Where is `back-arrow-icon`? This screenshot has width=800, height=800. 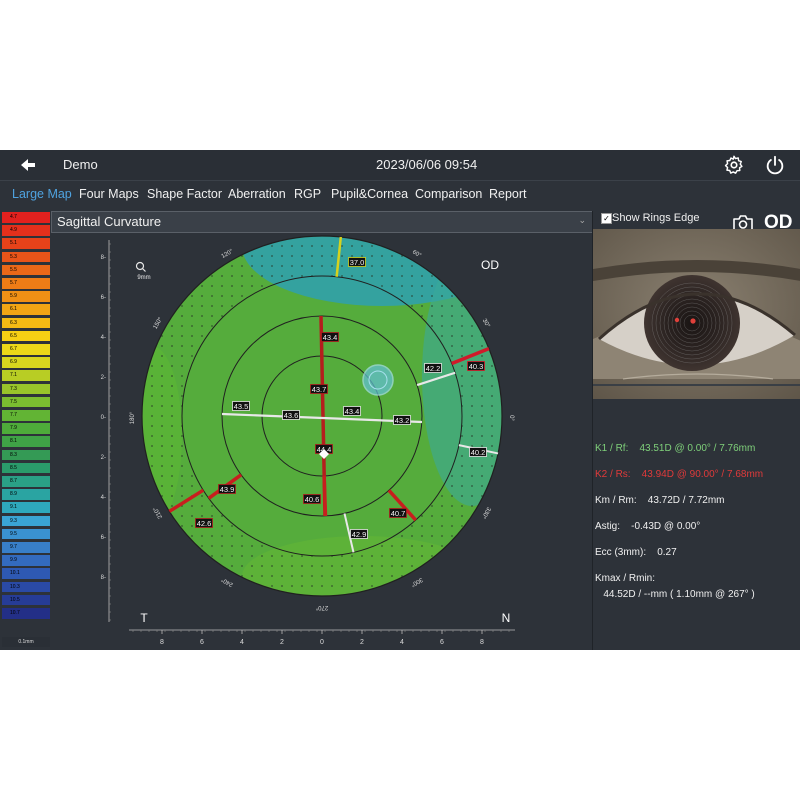
back-arrow-icon is located at coordinates (28, 165).